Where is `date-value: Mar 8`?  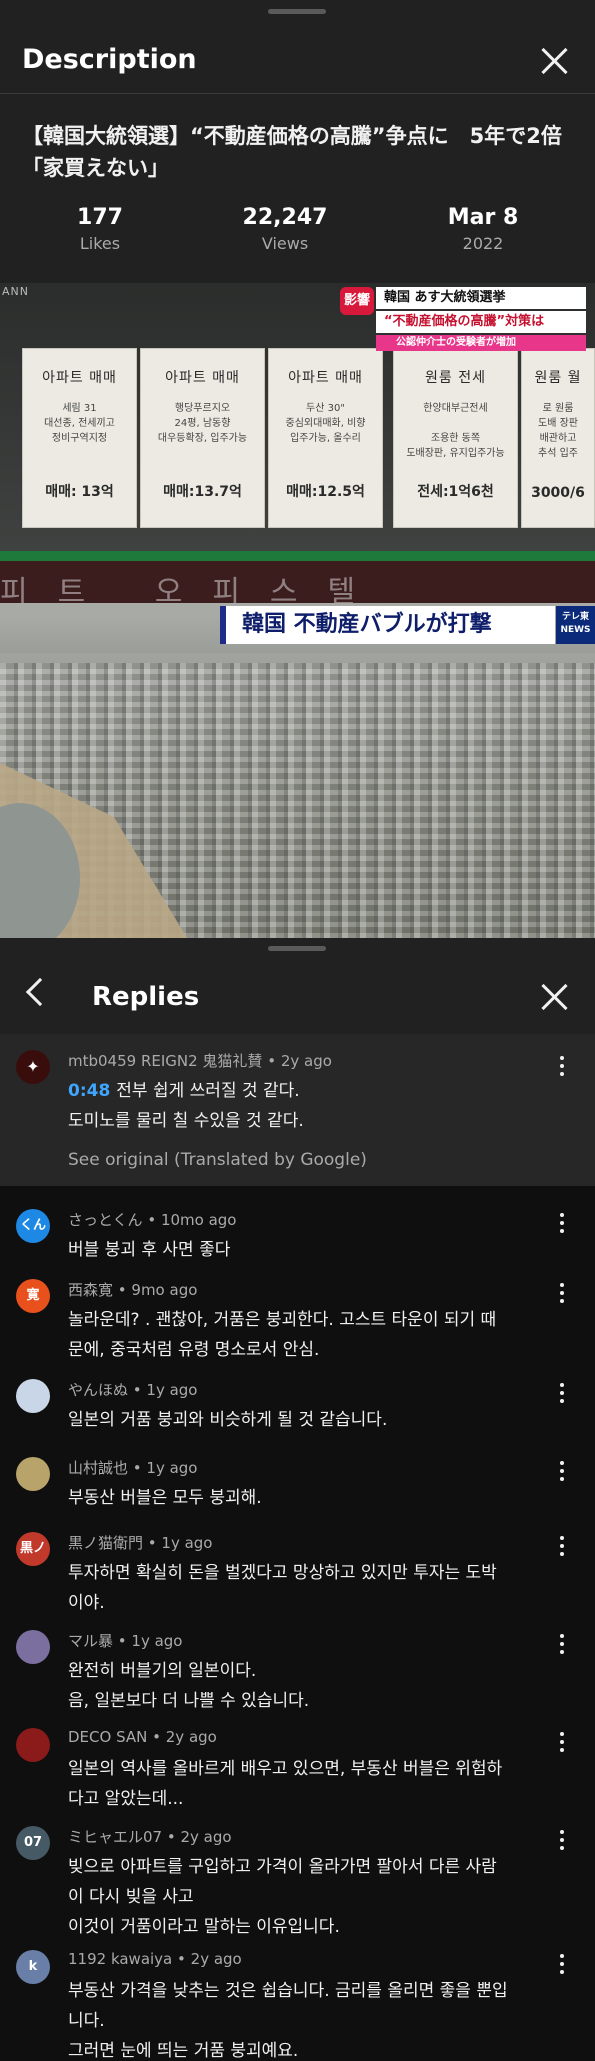
date-value: Mar 8 is located at coordinates (483, 217).